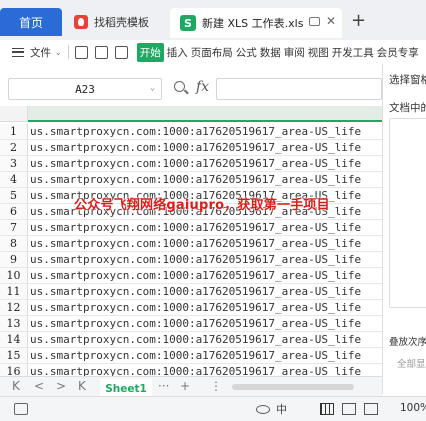 The image size is (426, 421). Describe the element at coordinates (413, 408) in the screenshot. I see `zoom-level: 100%` at that location.